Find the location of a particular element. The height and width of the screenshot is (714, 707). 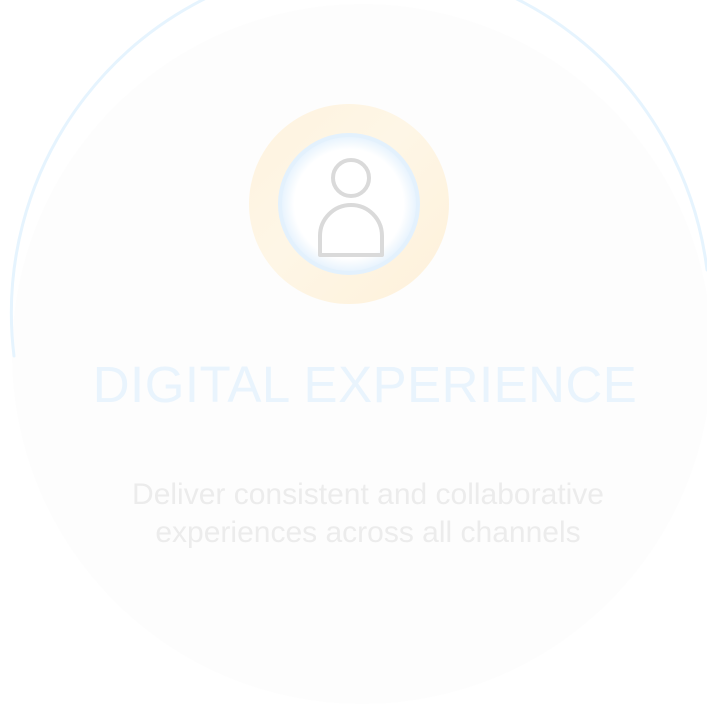

card-title: DIGITAL EXPERIENCE is located at coordinates (365, 384).